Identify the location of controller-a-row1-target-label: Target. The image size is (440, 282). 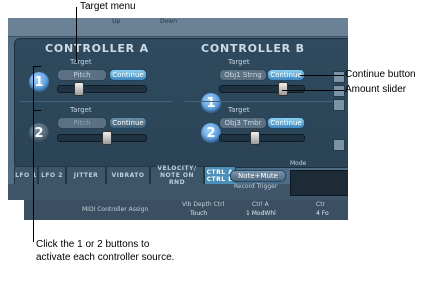
(81, 62).